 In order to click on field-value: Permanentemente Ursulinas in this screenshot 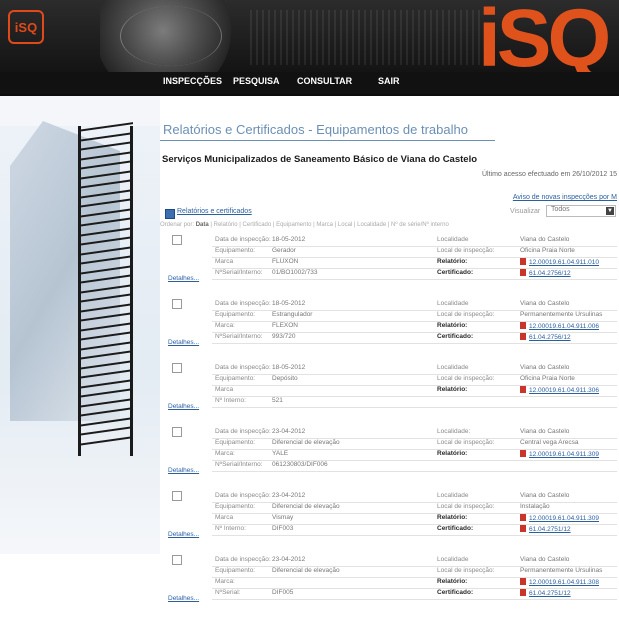, I will do `click(561, 314)`.